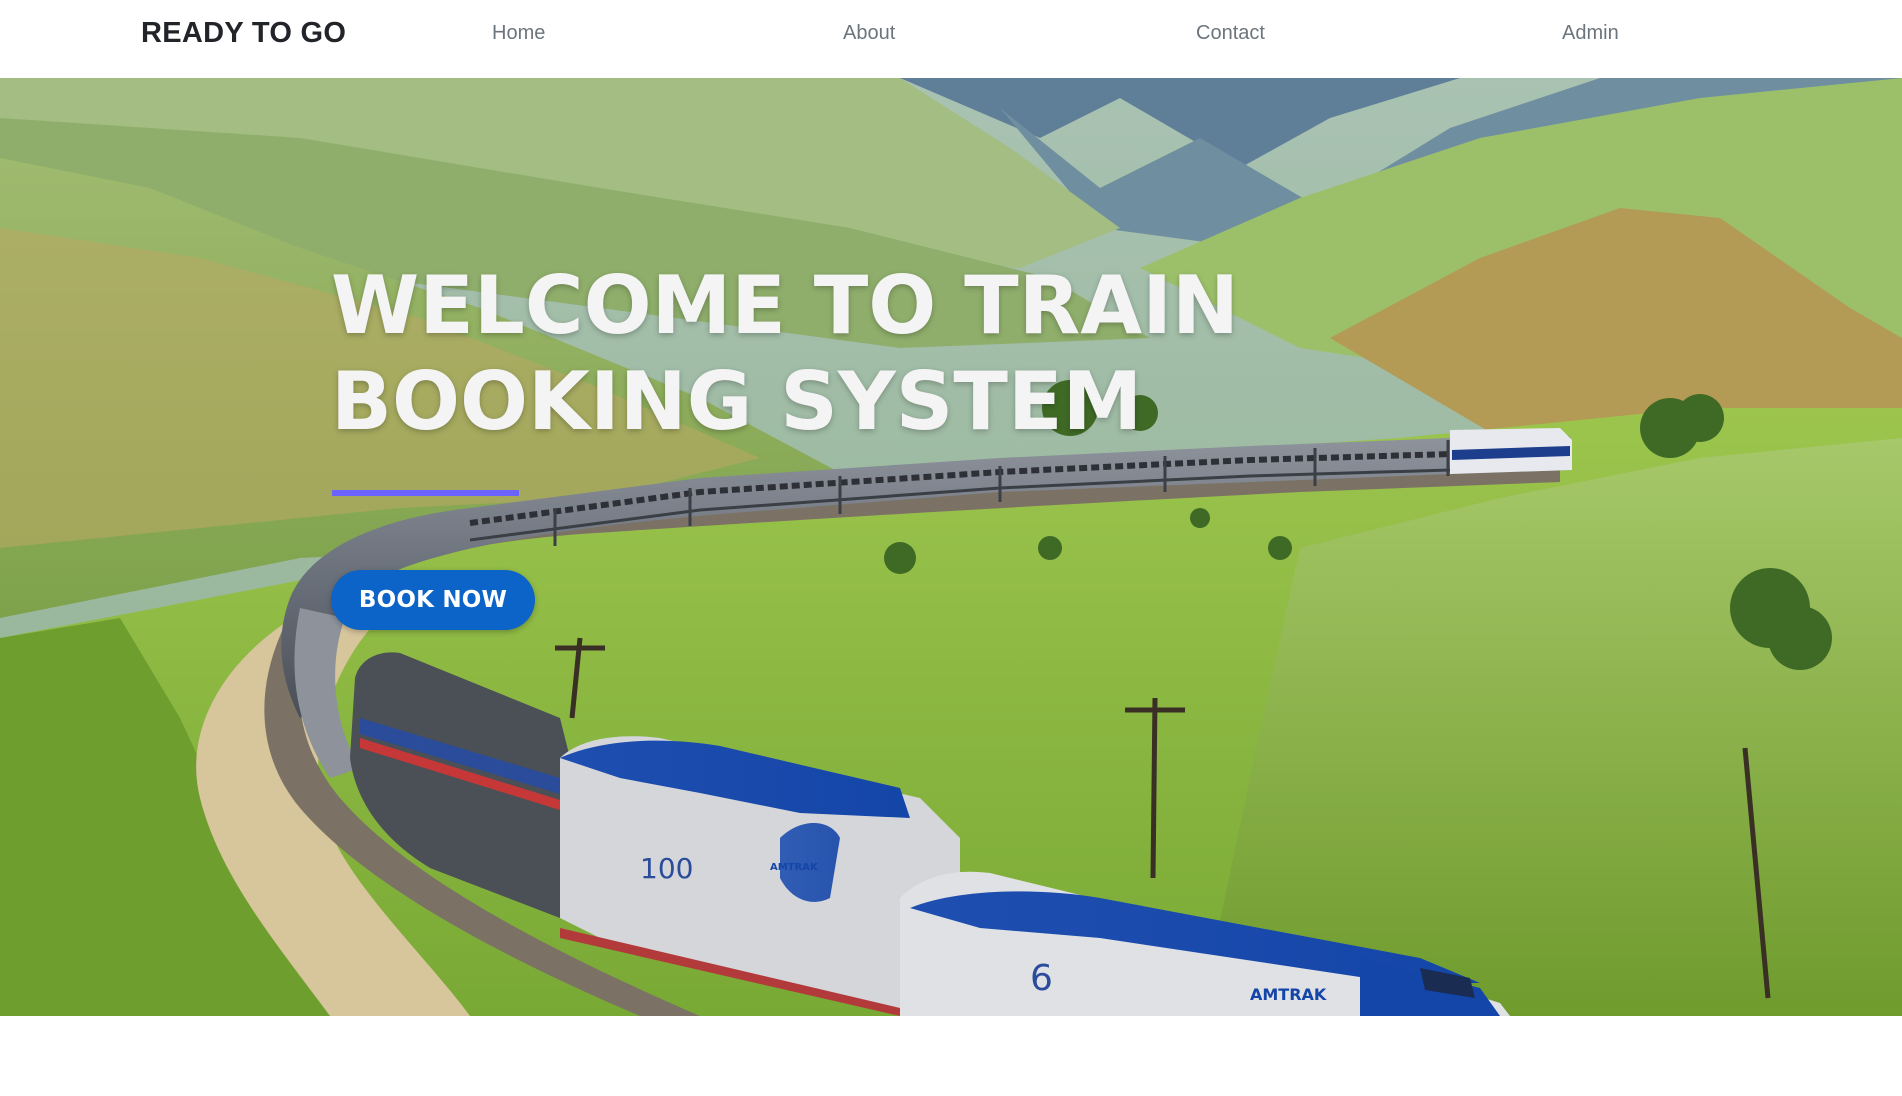  I want to click on loco-logo-text: AMTRAK, so click(1288, 994).